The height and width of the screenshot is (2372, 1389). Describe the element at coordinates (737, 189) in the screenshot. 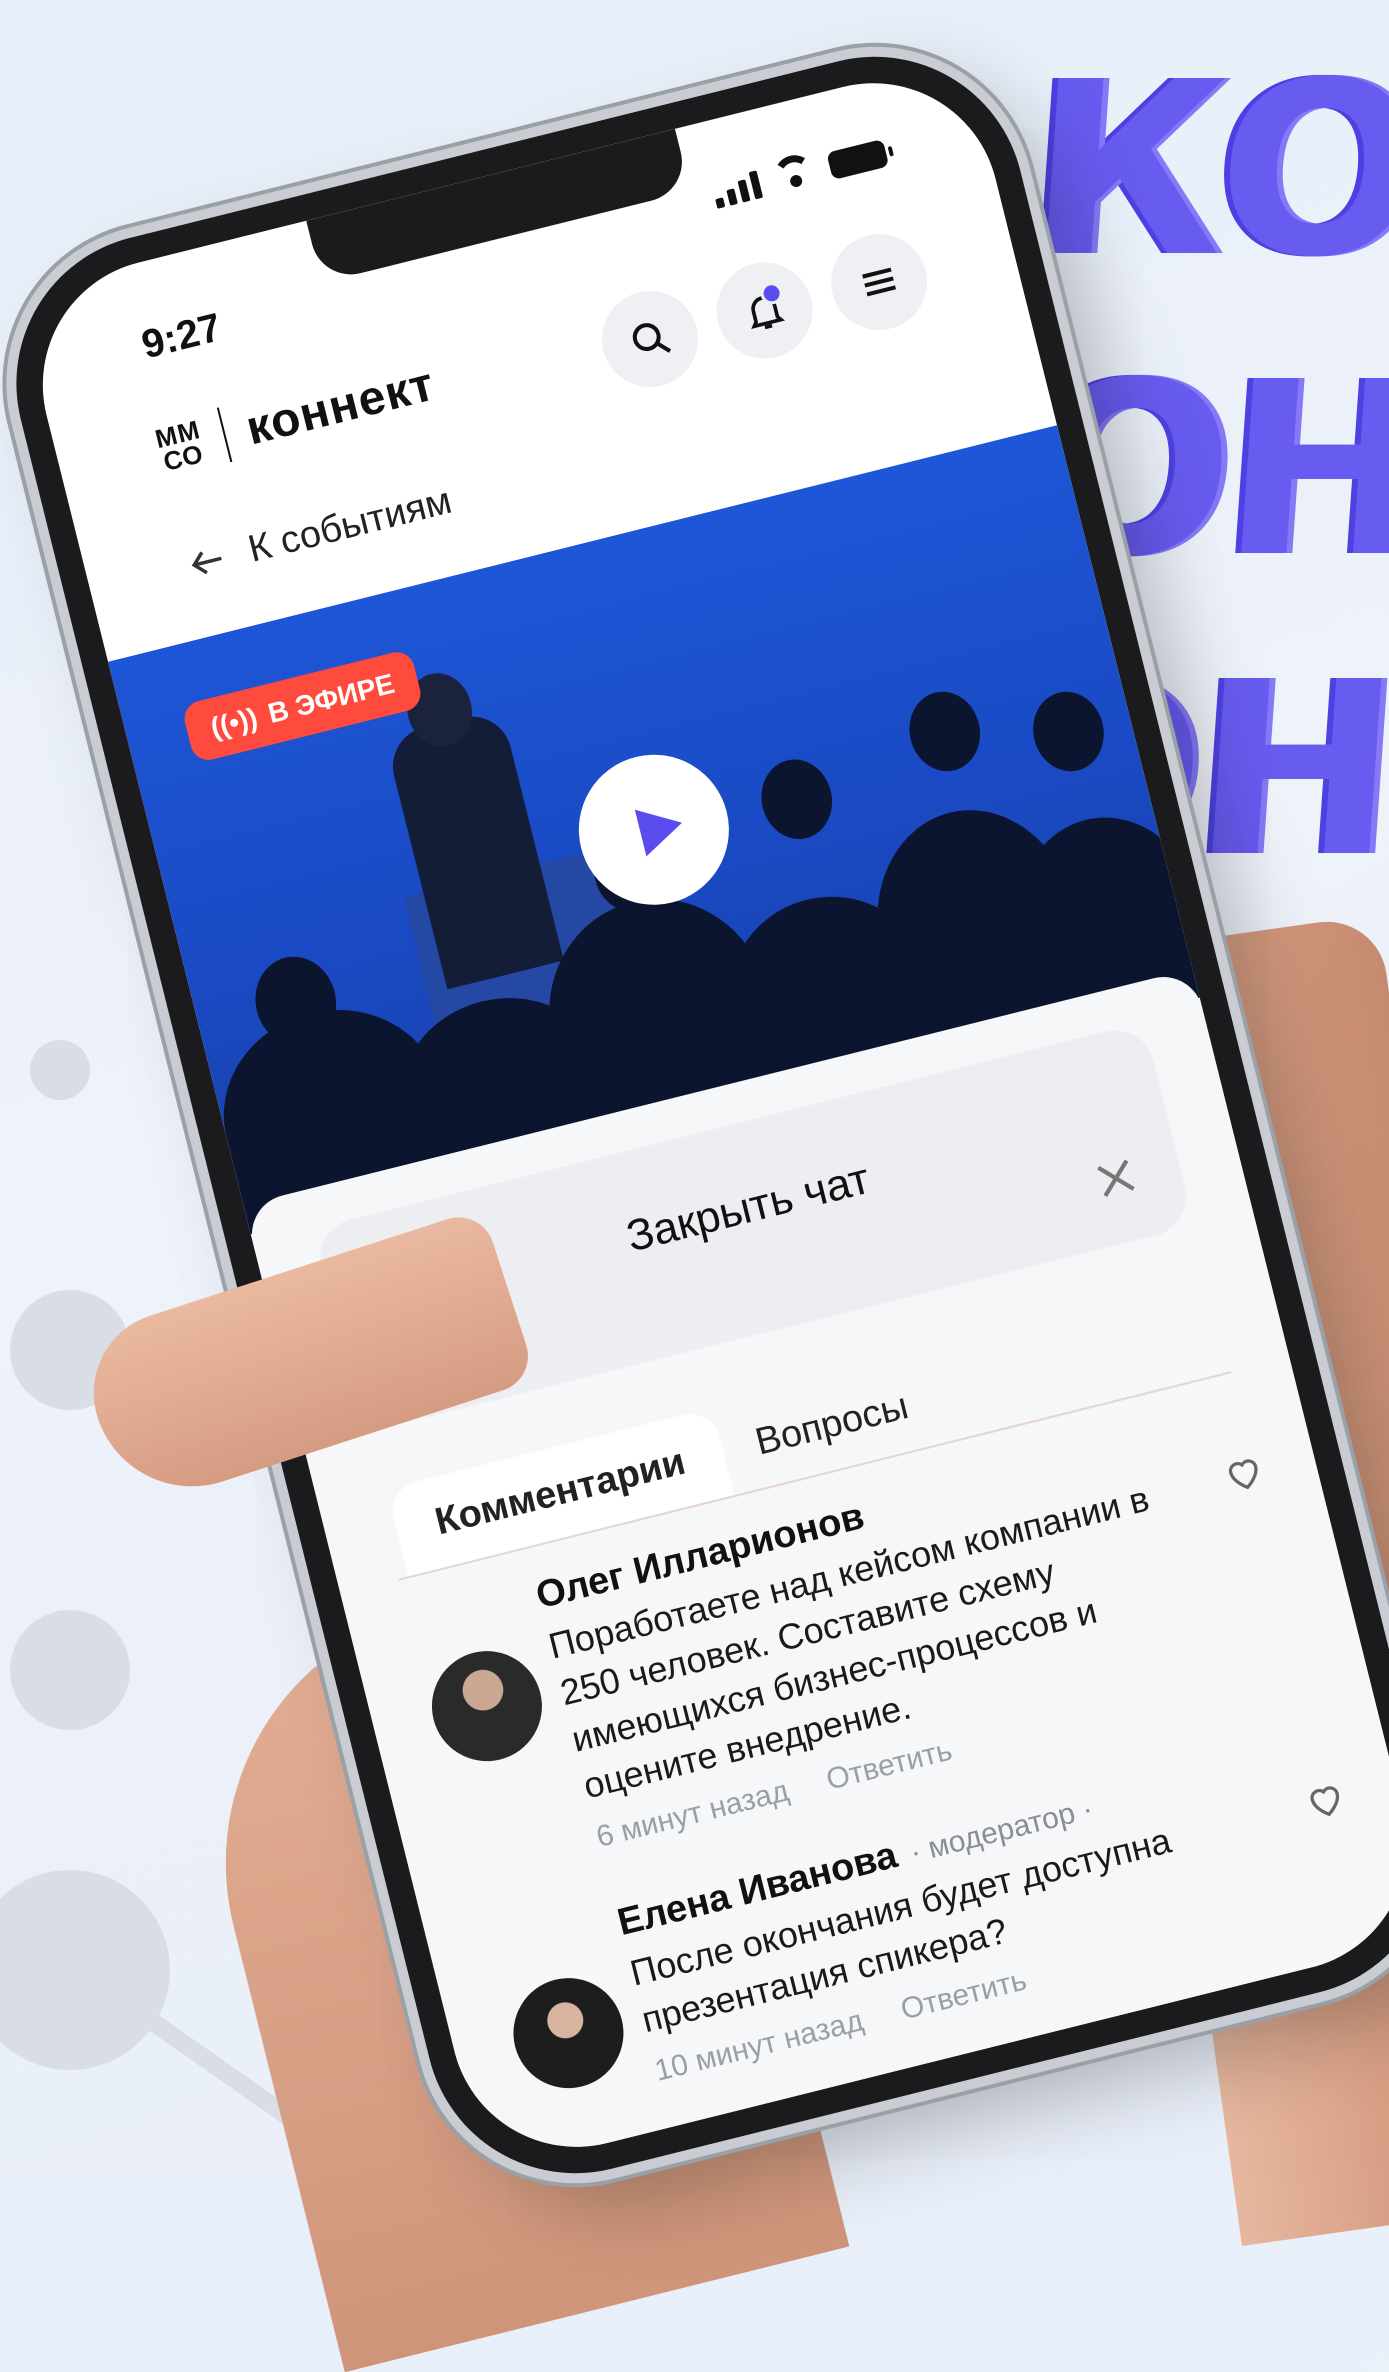

I see `cellular-signal-icon` at that location.